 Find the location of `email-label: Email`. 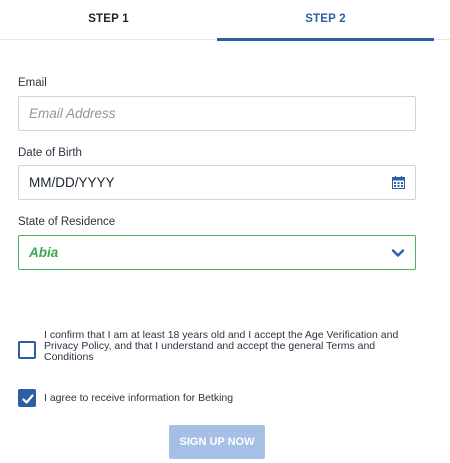

email-label: Email is located at coordinates (32, 83).